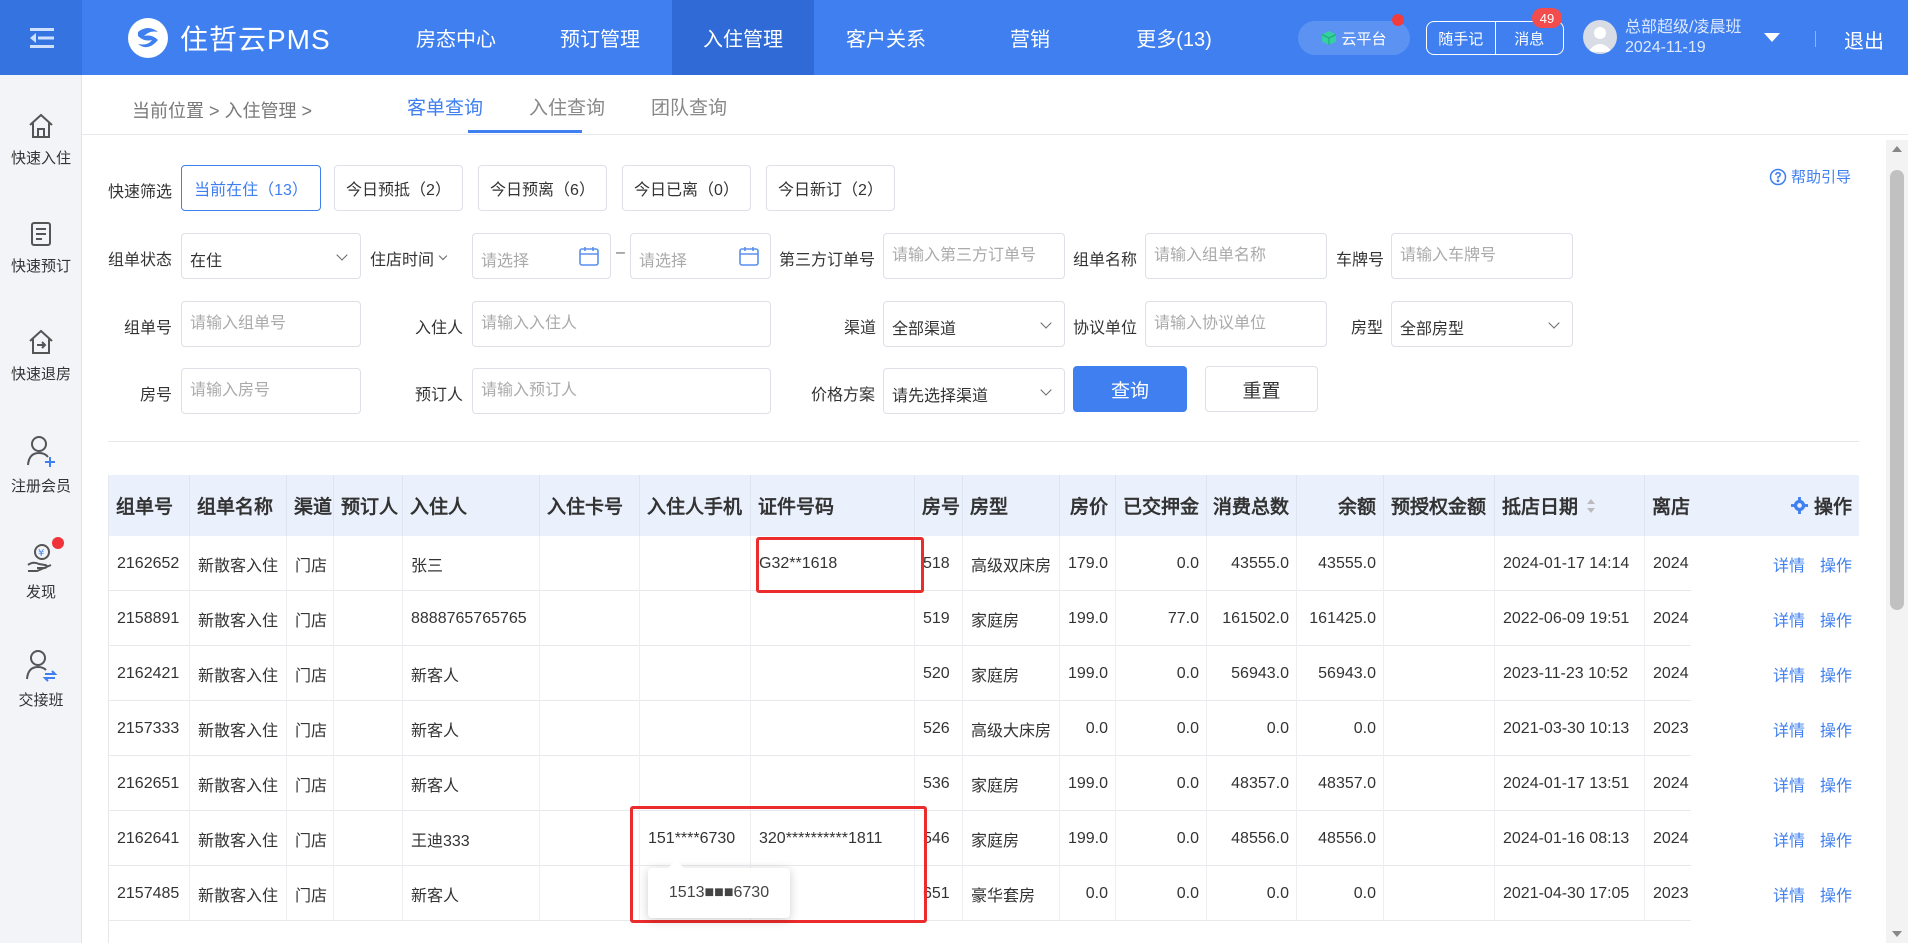 This screenshot has width=1908, height=943. I want to click on gear-icon, so click(1799, 505).